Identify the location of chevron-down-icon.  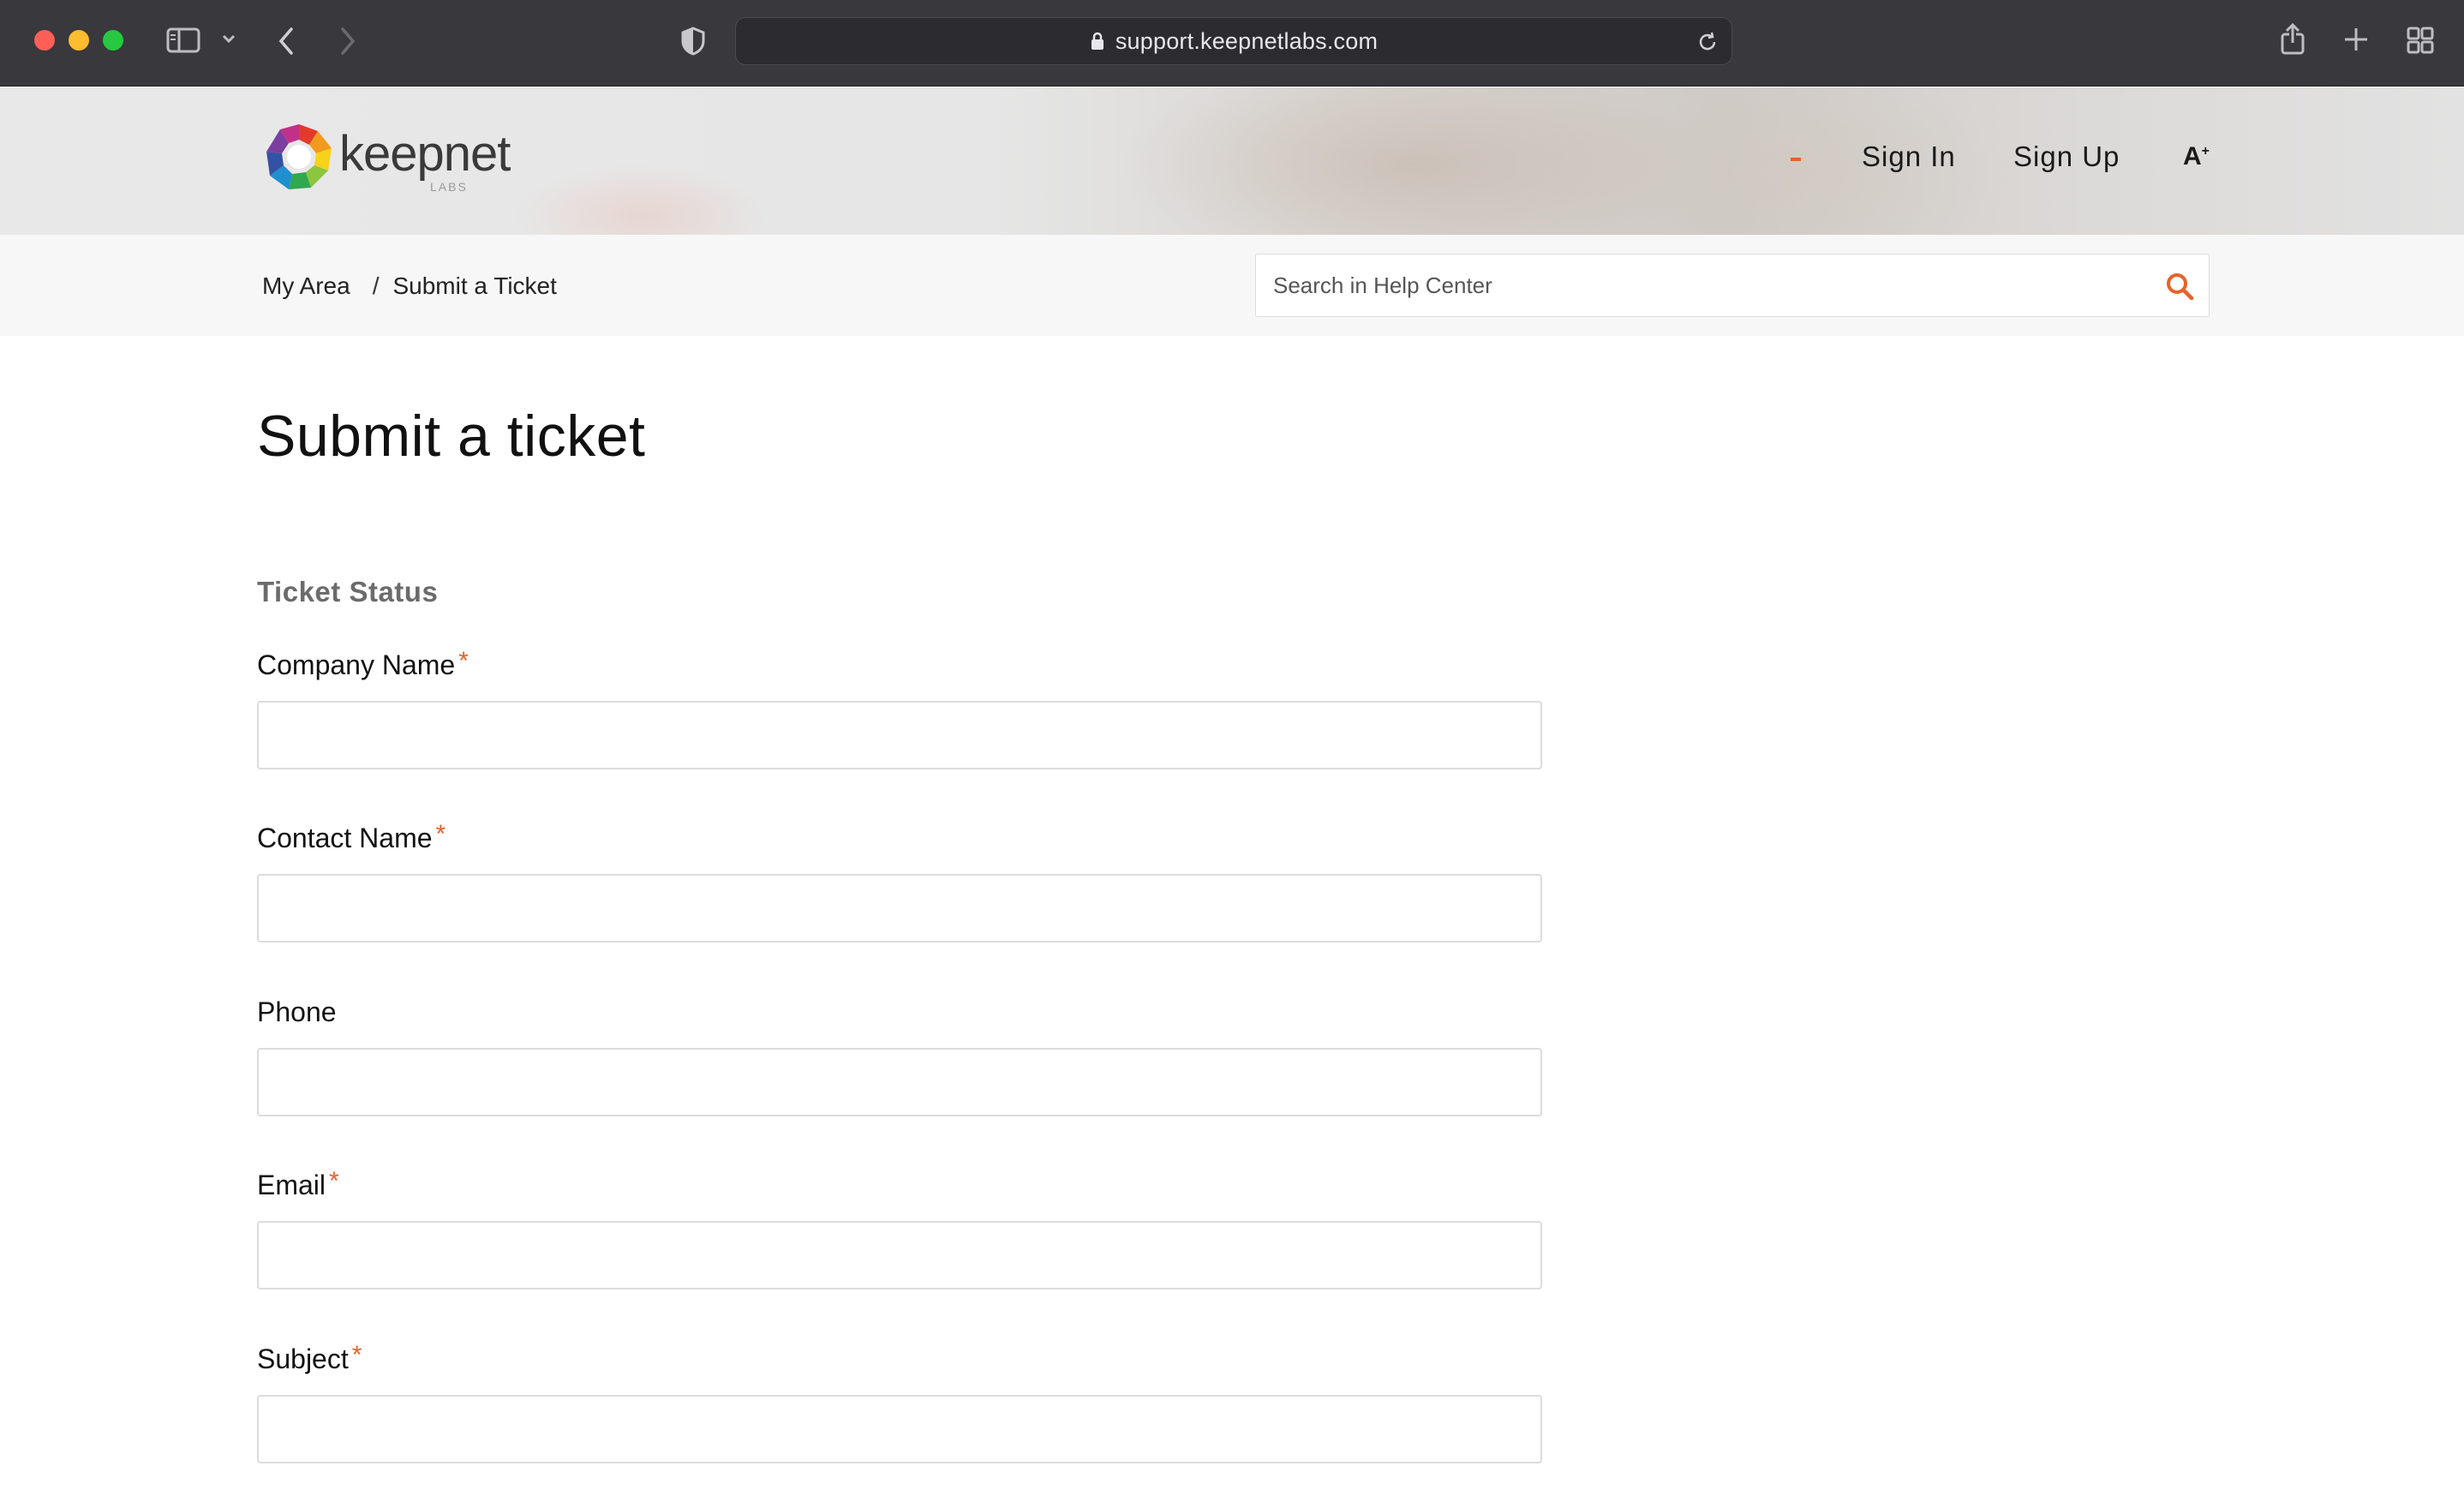
(228, 39).